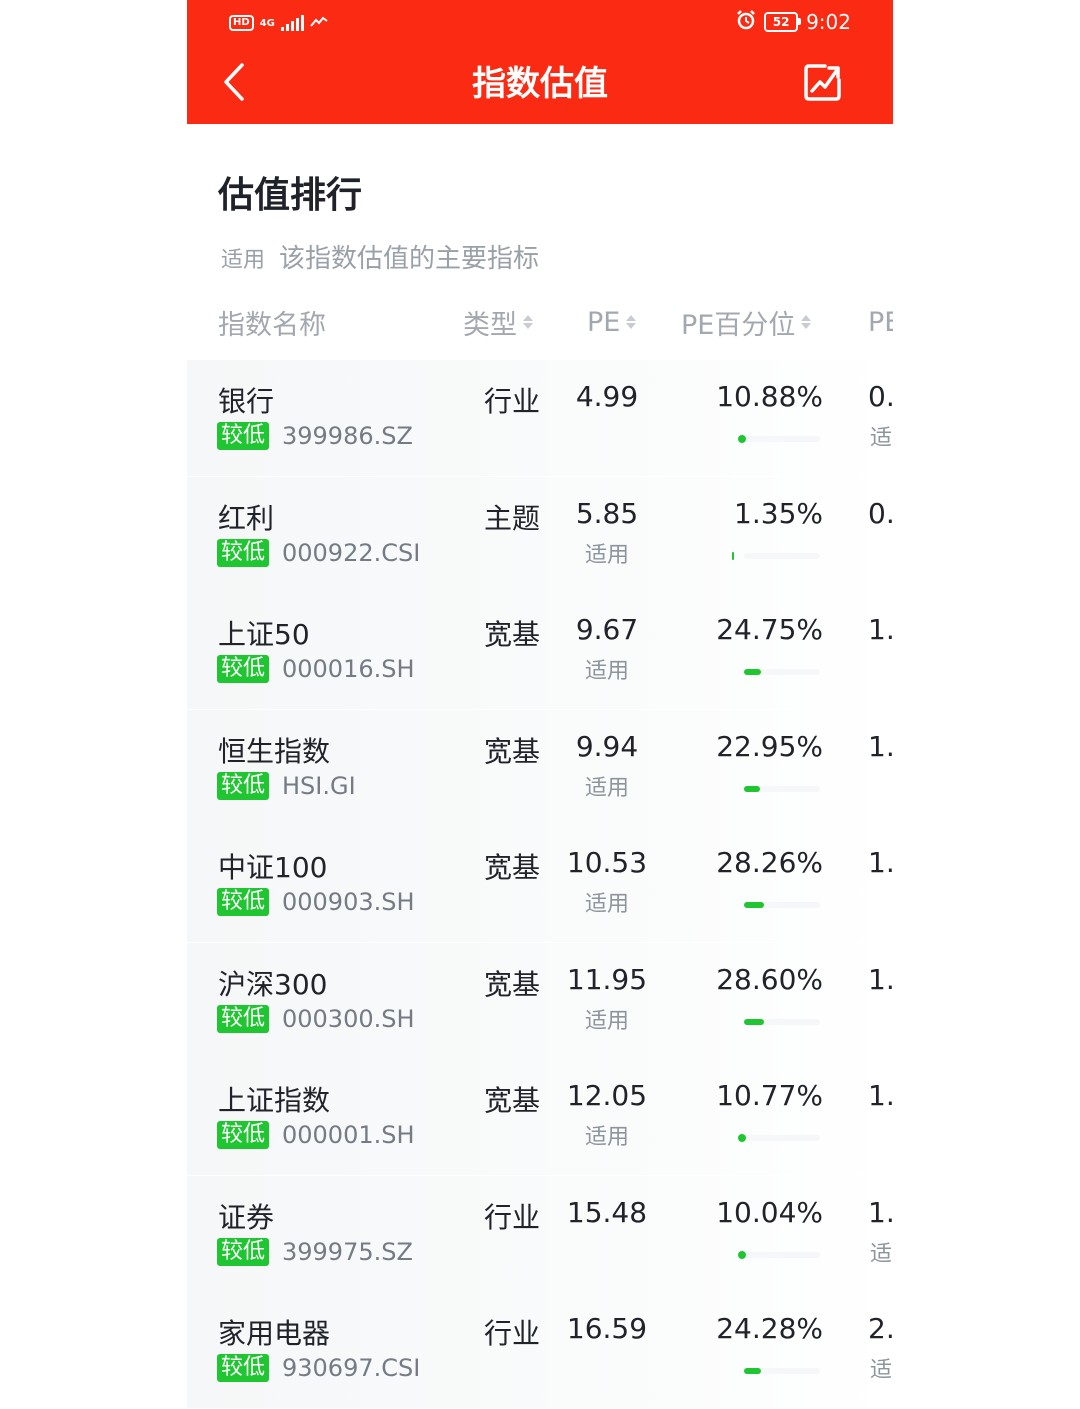 This screenshot has width=1080, height=1409. I want to click on table-row: 恒生指数 较低 HSI.GI 宽基 9.94 适用 22.95% 1., so click(540, 767).